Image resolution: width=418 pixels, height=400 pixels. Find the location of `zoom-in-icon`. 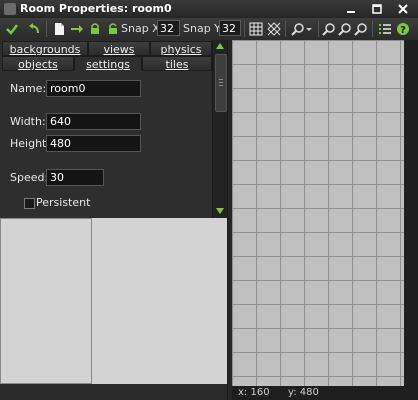

zoom-in-icon is located at coordinates (329, 29).